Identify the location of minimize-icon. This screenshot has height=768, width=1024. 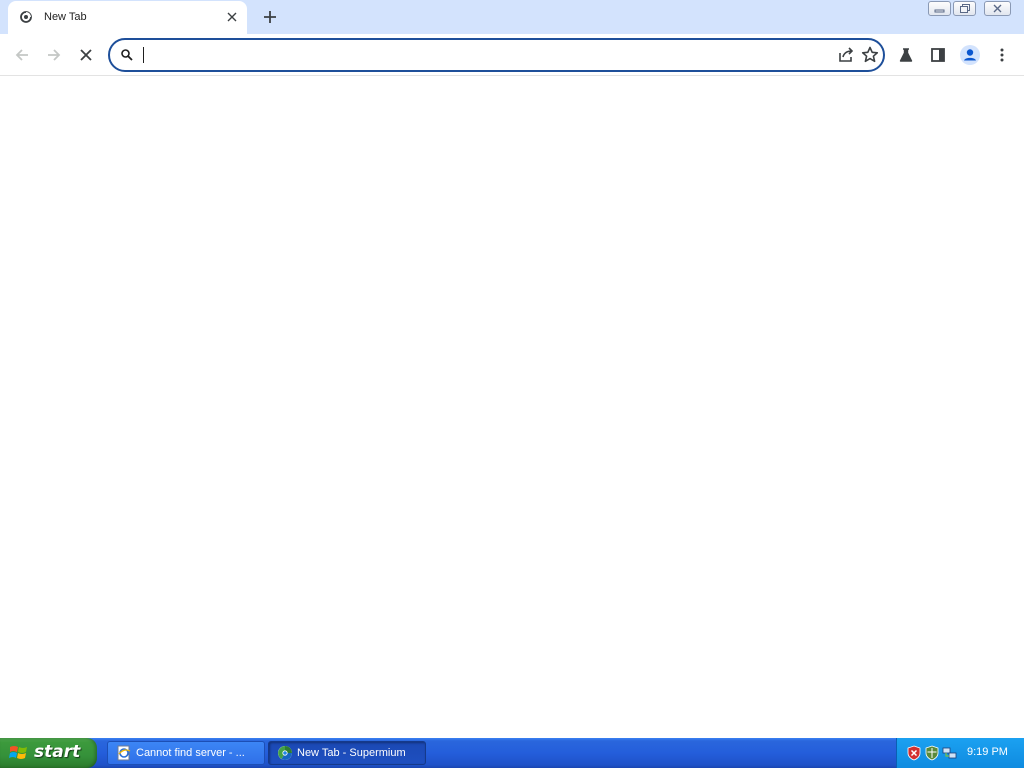
(939, 10).